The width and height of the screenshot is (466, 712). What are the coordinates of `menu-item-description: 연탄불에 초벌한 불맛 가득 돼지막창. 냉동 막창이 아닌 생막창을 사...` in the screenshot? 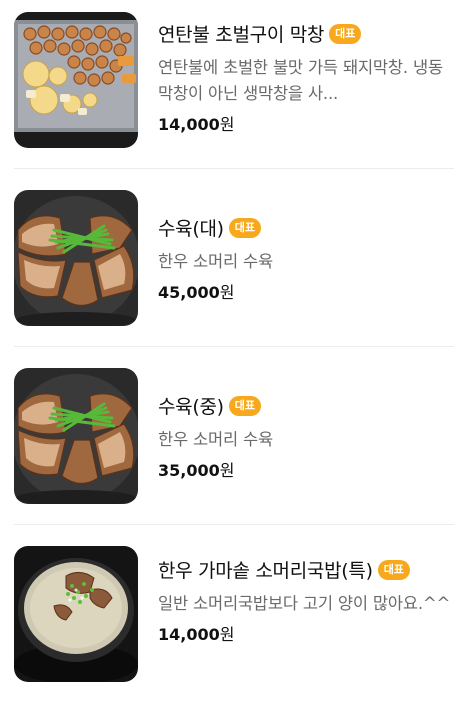 It's located at (300, 80).